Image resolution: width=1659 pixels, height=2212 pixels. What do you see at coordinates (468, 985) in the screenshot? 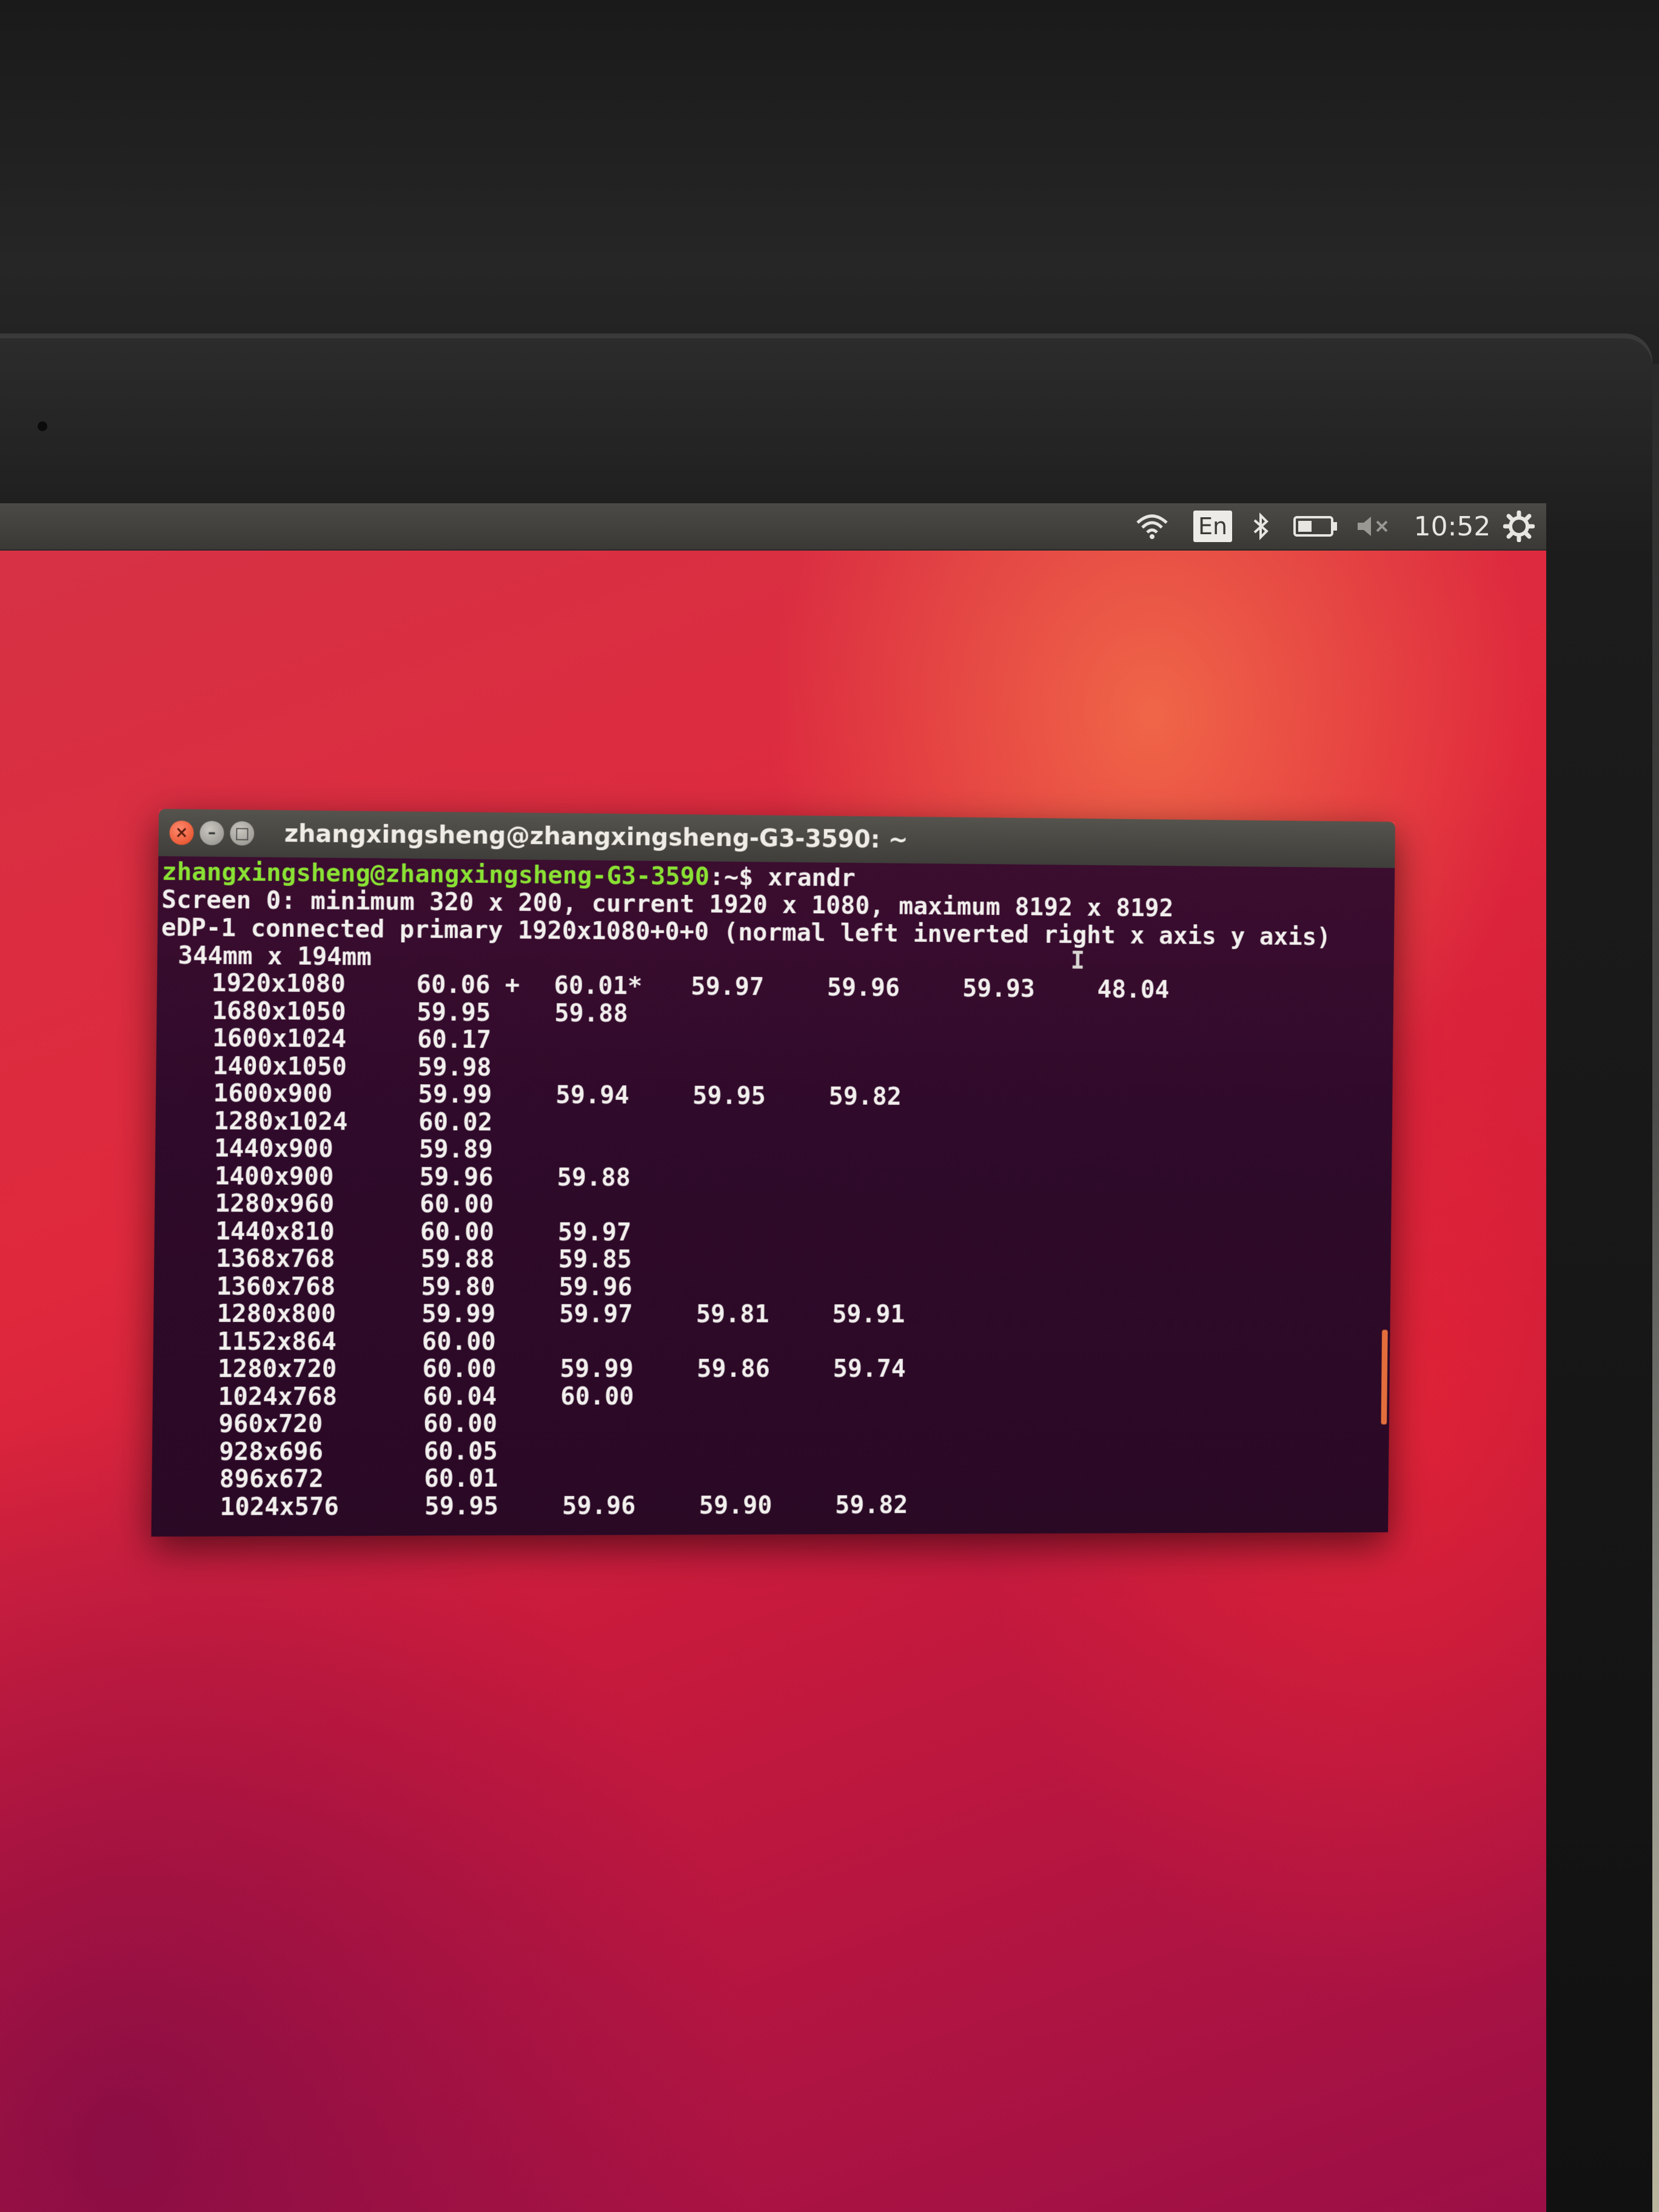
I see `mode-refresh-rate: 60.06 +` at bounding box center [468, 985].